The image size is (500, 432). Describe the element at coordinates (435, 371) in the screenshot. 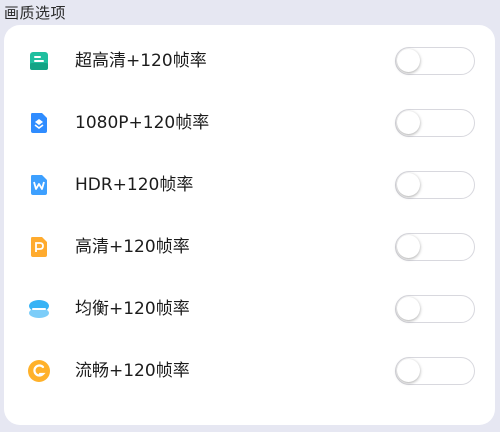

I see `smooth-toggle` at that location.